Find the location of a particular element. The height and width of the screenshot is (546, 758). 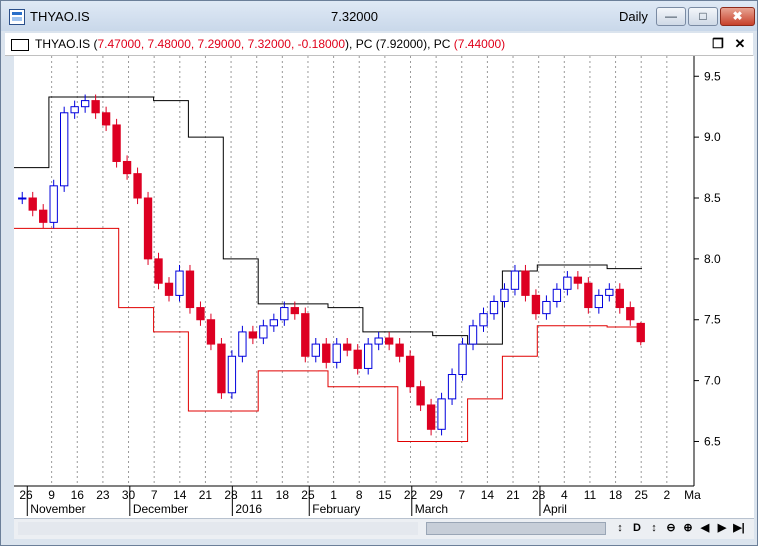

title-bar: THYAO.IS 7.32000 Daily — □ ✖ is located at coordinates (379, 16).